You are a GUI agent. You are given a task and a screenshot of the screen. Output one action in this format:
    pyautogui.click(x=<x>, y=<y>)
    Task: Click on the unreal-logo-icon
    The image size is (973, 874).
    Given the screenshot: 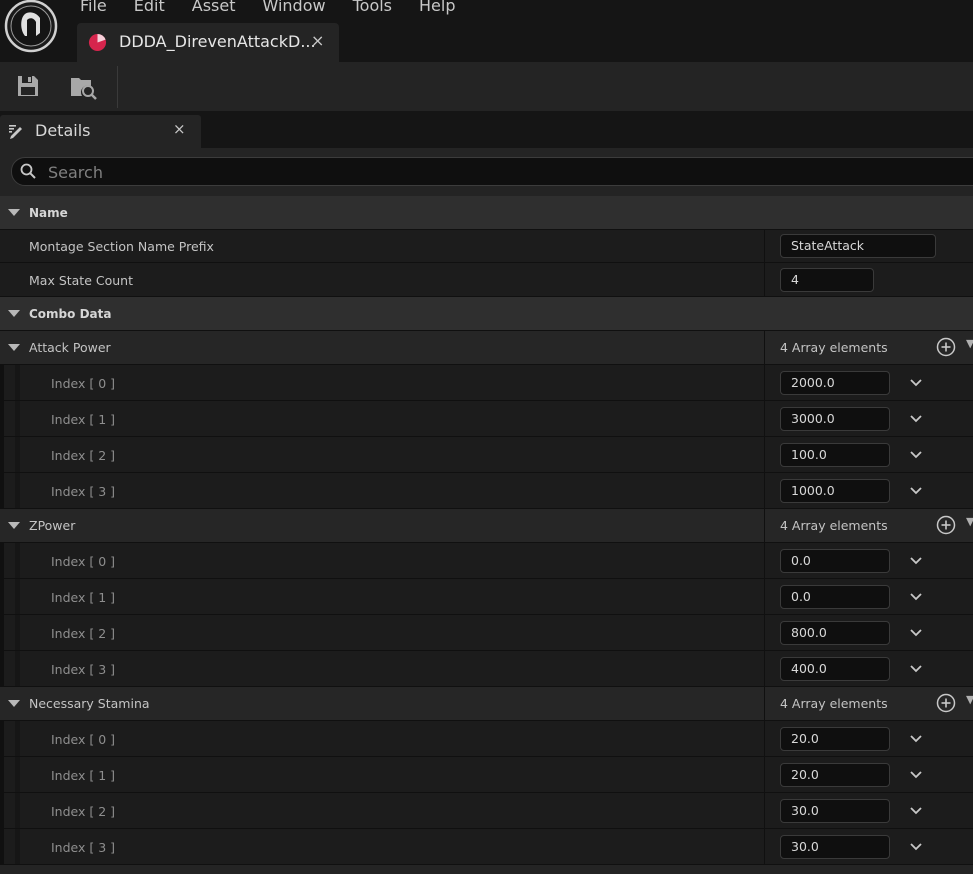 What is the action you would take?
    pyautogui.click(x=31, y=28)
    